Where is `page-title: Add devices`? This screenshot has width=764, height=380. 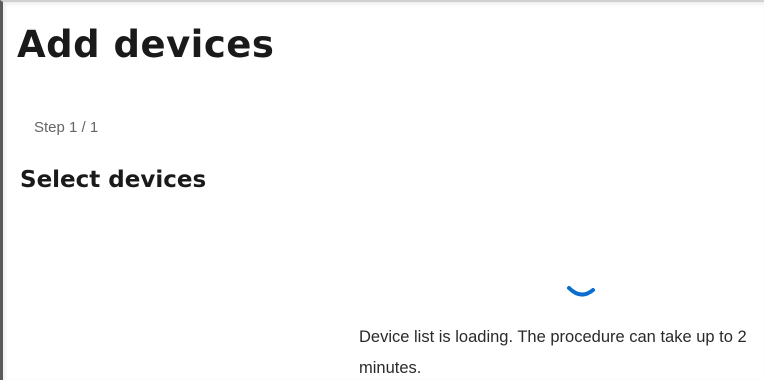
page-title: Add devices is located at coordinates (146, 44).